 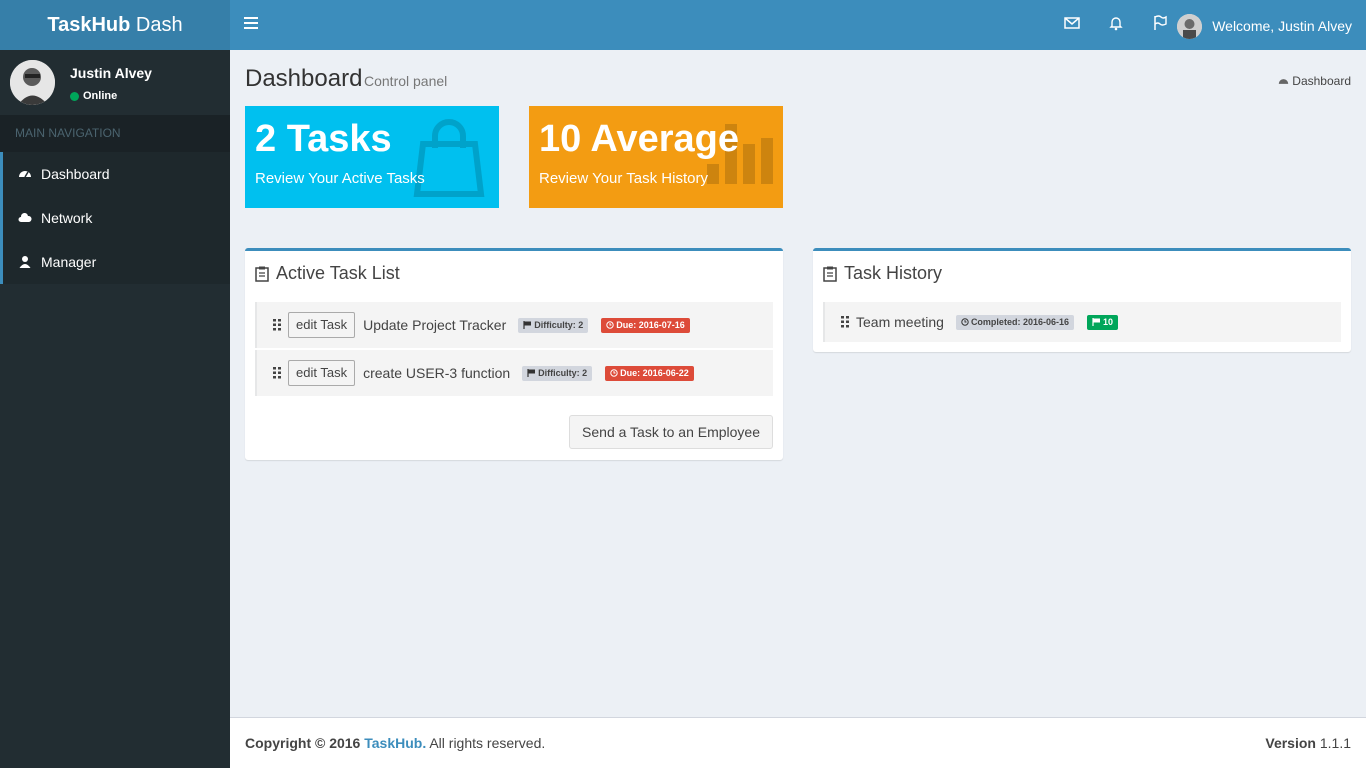 What do you see at coordinates (1019, 322) in the screenshot?
I see `completed-label: Completed: 2016-06-16` at bounding box center [1019, 322].